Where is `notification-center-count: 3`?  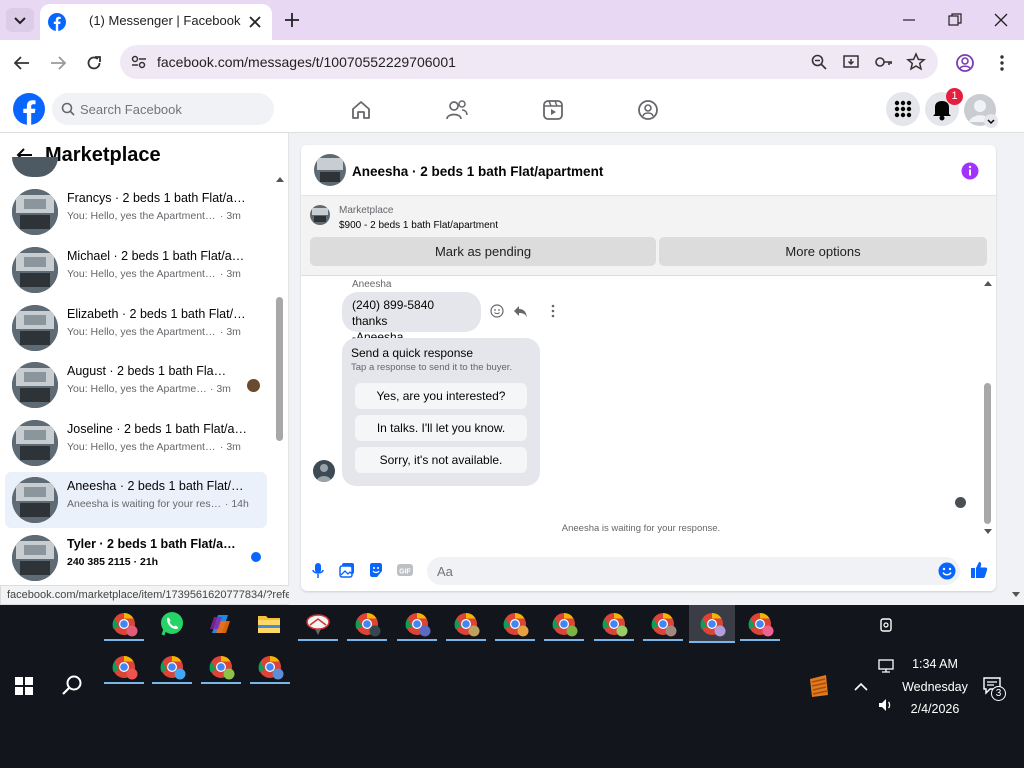
notification-center-count: 3 is located at coordinates (998, 693).